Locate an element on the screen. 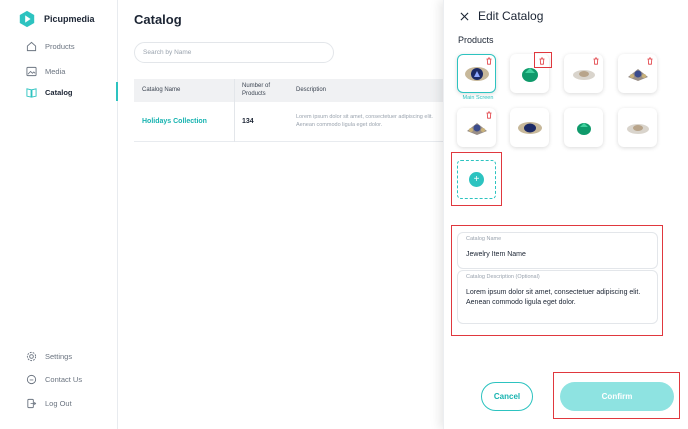 The image size is (688, 429). sidebar-item-contact-us: Contact Us is located at coordinates (54, 379).